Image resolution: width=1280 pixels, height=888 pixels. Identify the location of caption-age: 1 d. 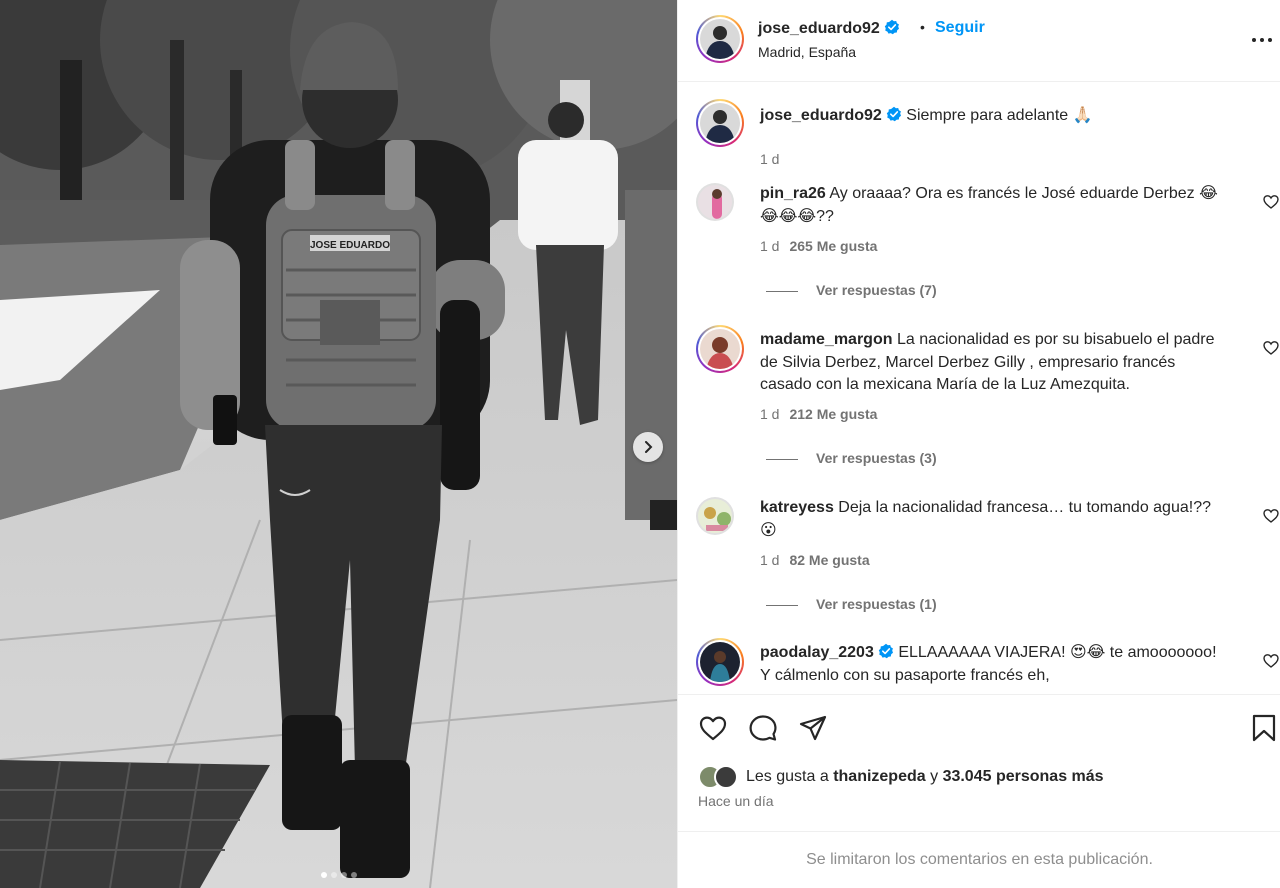
(770, 159).